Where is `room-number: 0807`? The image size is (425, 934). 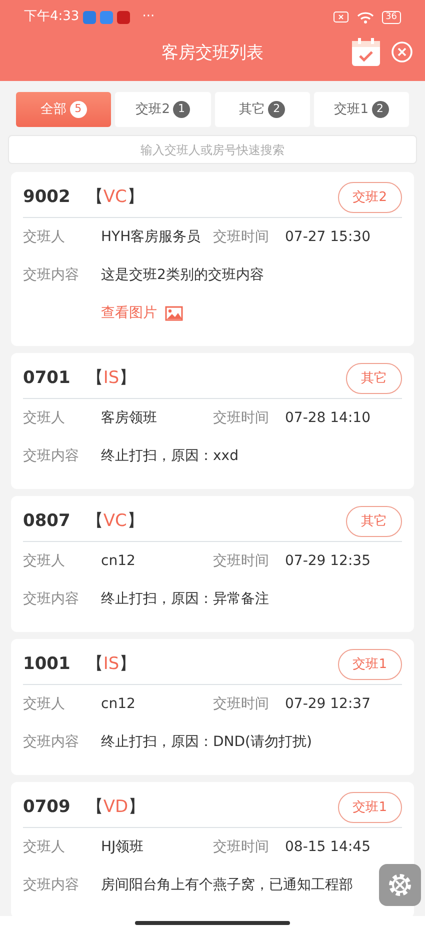 room-number: 0807 is located at coordinates (46, 521).